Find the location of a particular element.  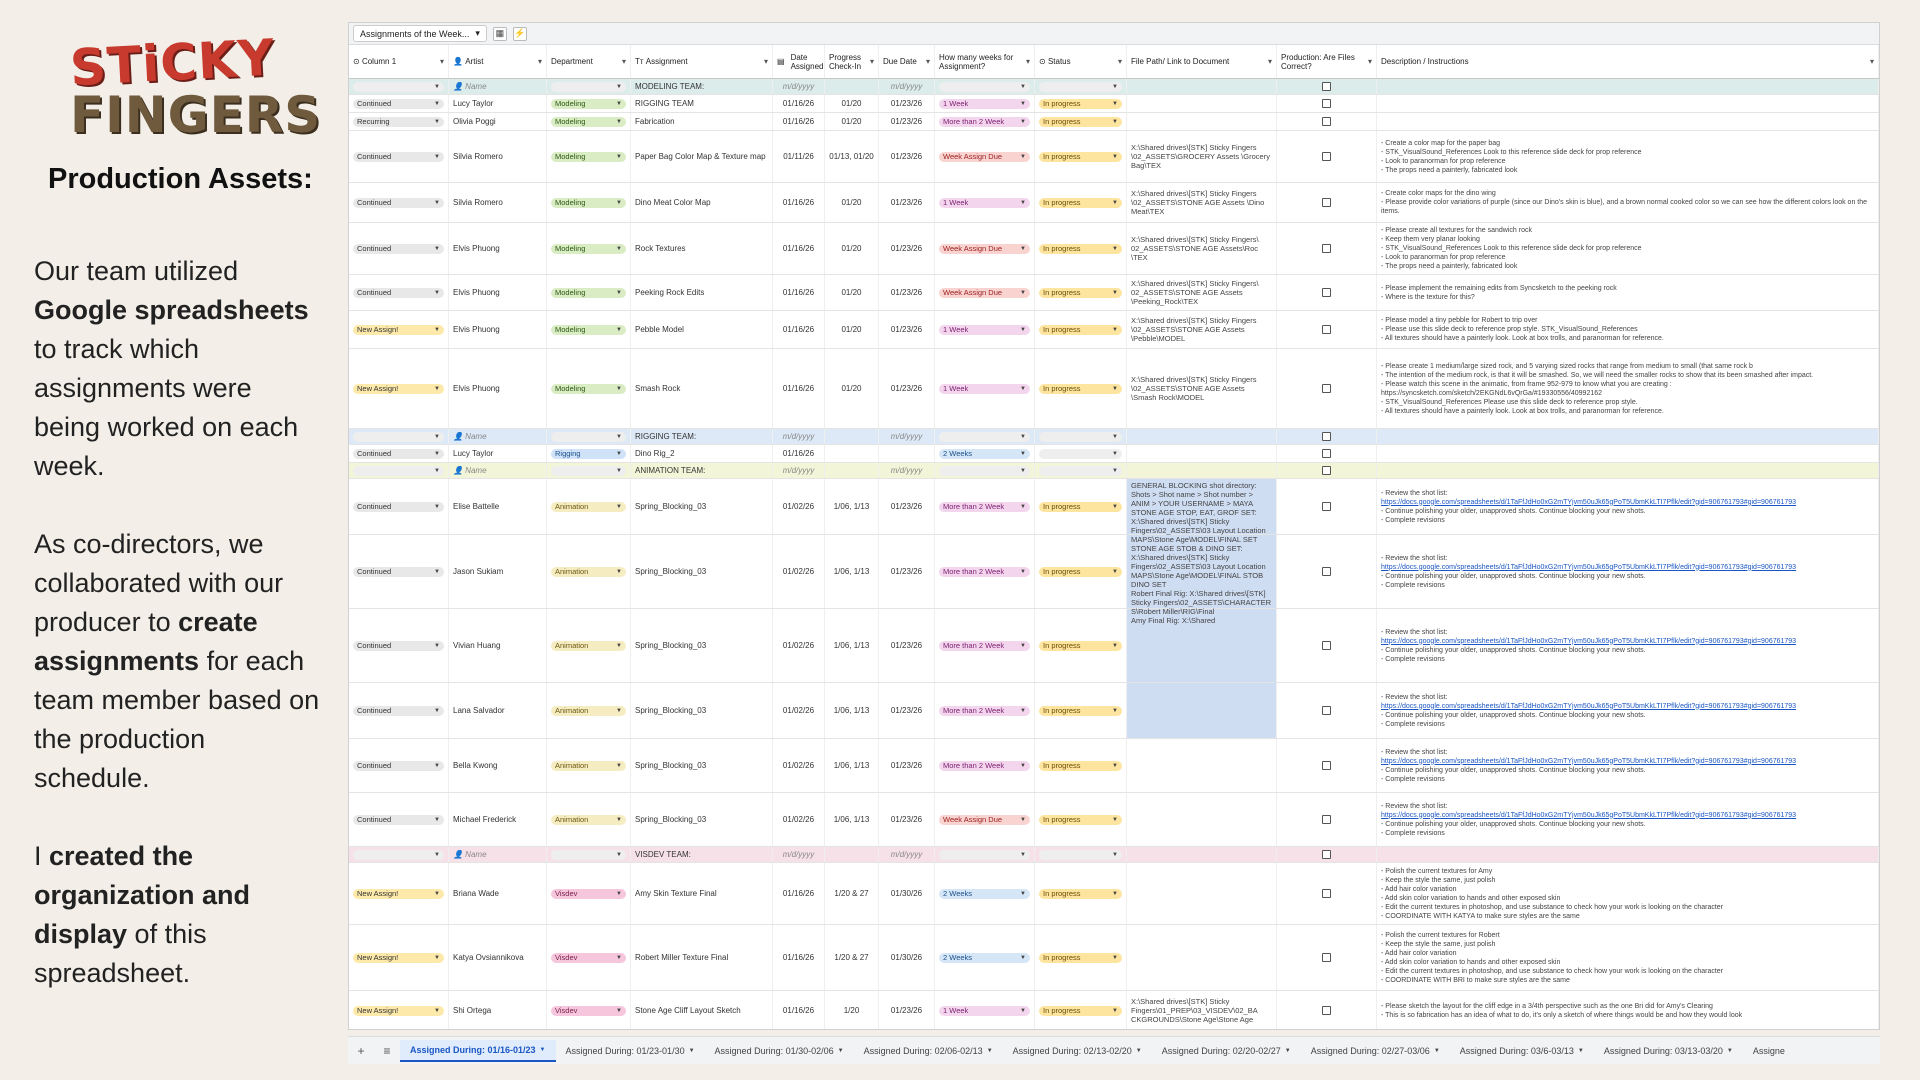

department-select: Rigging ▼ is located at coordinates (588, 453).